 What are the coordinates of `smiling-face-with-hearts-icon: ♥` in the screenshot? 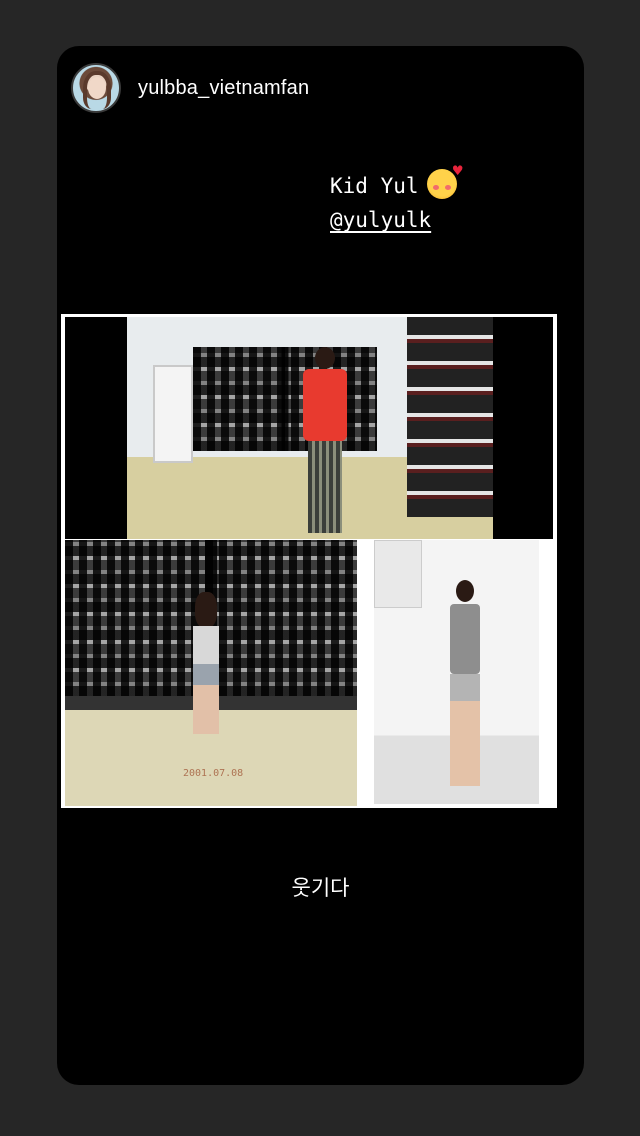 It's located at (444, 181).